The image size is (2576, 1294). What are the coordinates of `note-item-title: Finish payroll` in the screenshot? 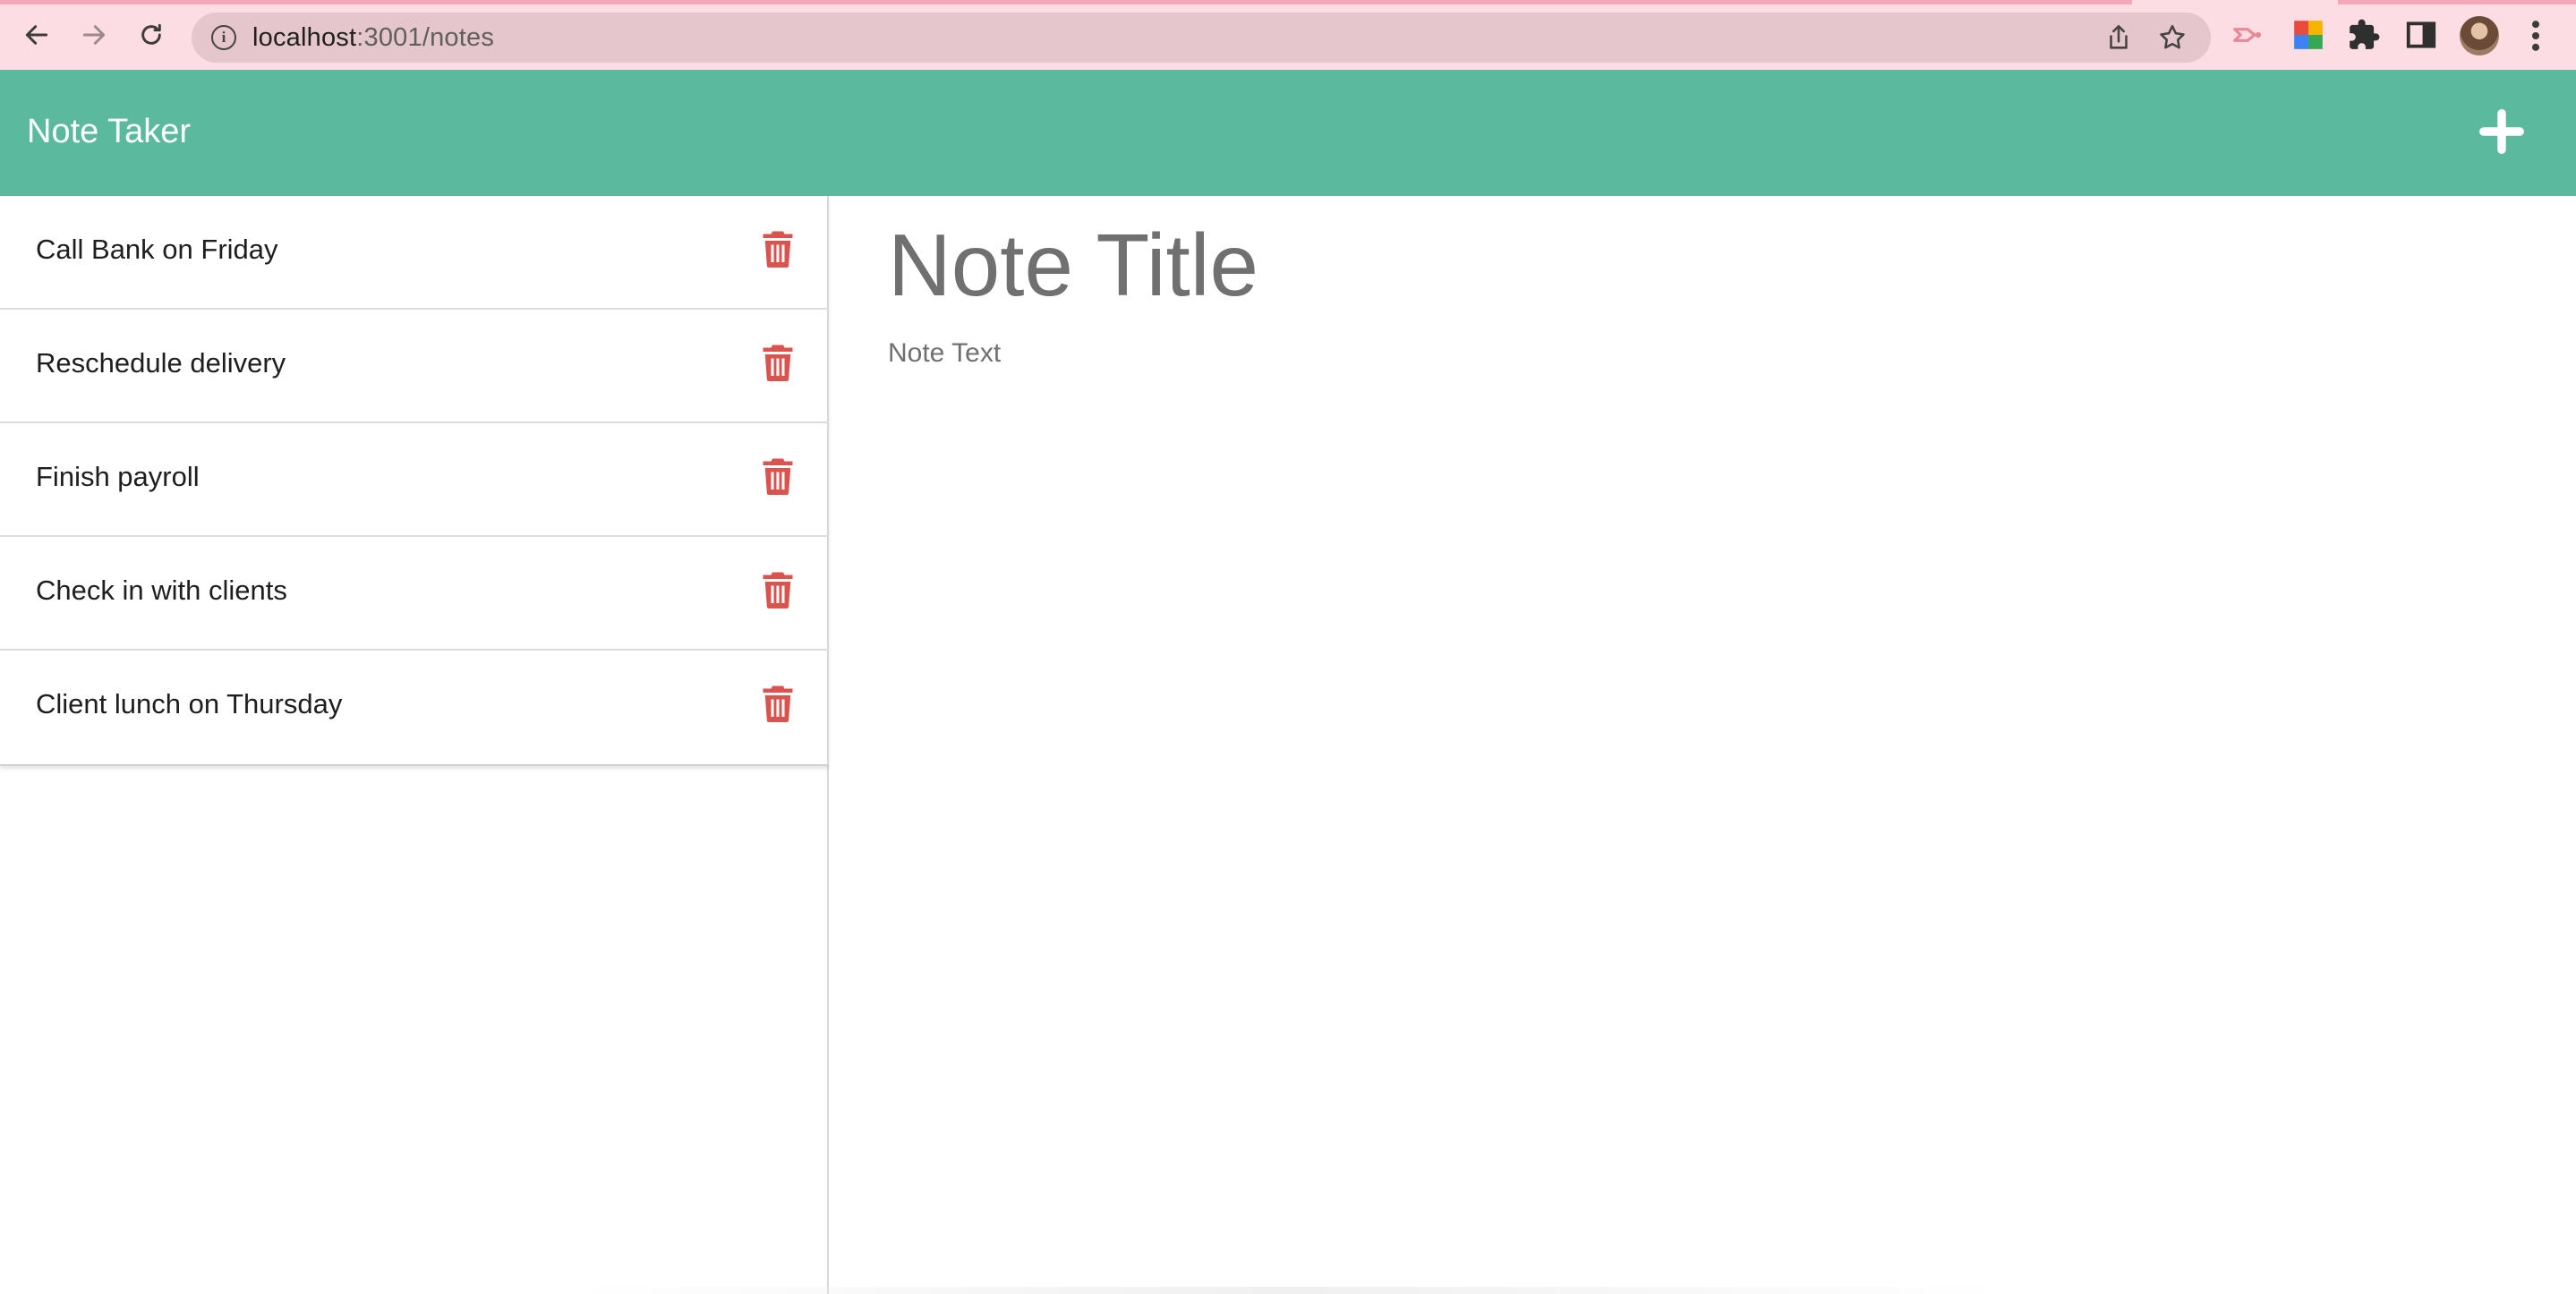 It's located at (118, 476).